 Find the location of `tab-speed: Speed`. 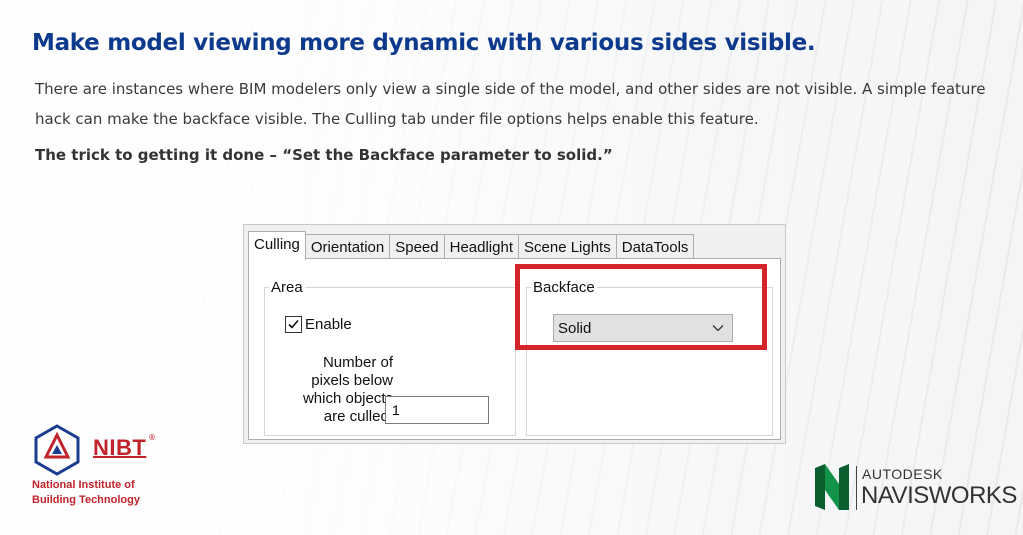

tab-speed: Speed is located at coordinates (417, 246).